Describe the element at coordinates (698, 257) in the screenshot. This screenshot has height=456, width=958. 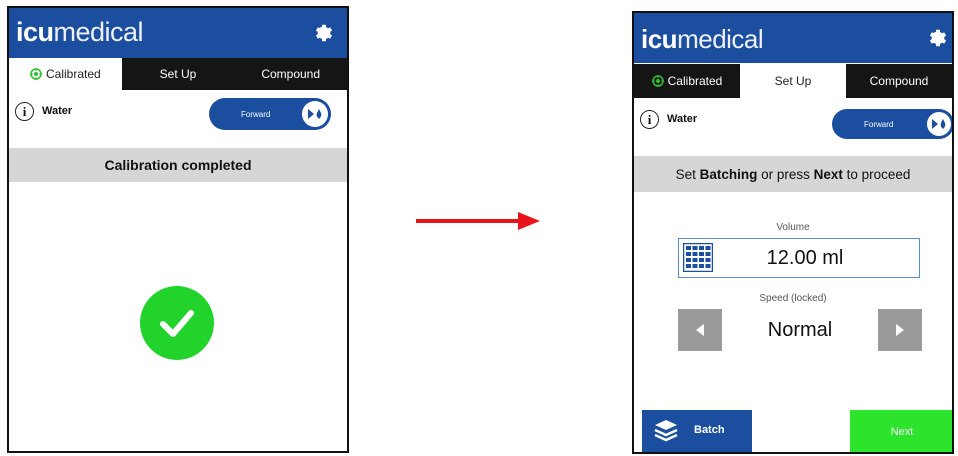
I see `keypad-icon` at that location.